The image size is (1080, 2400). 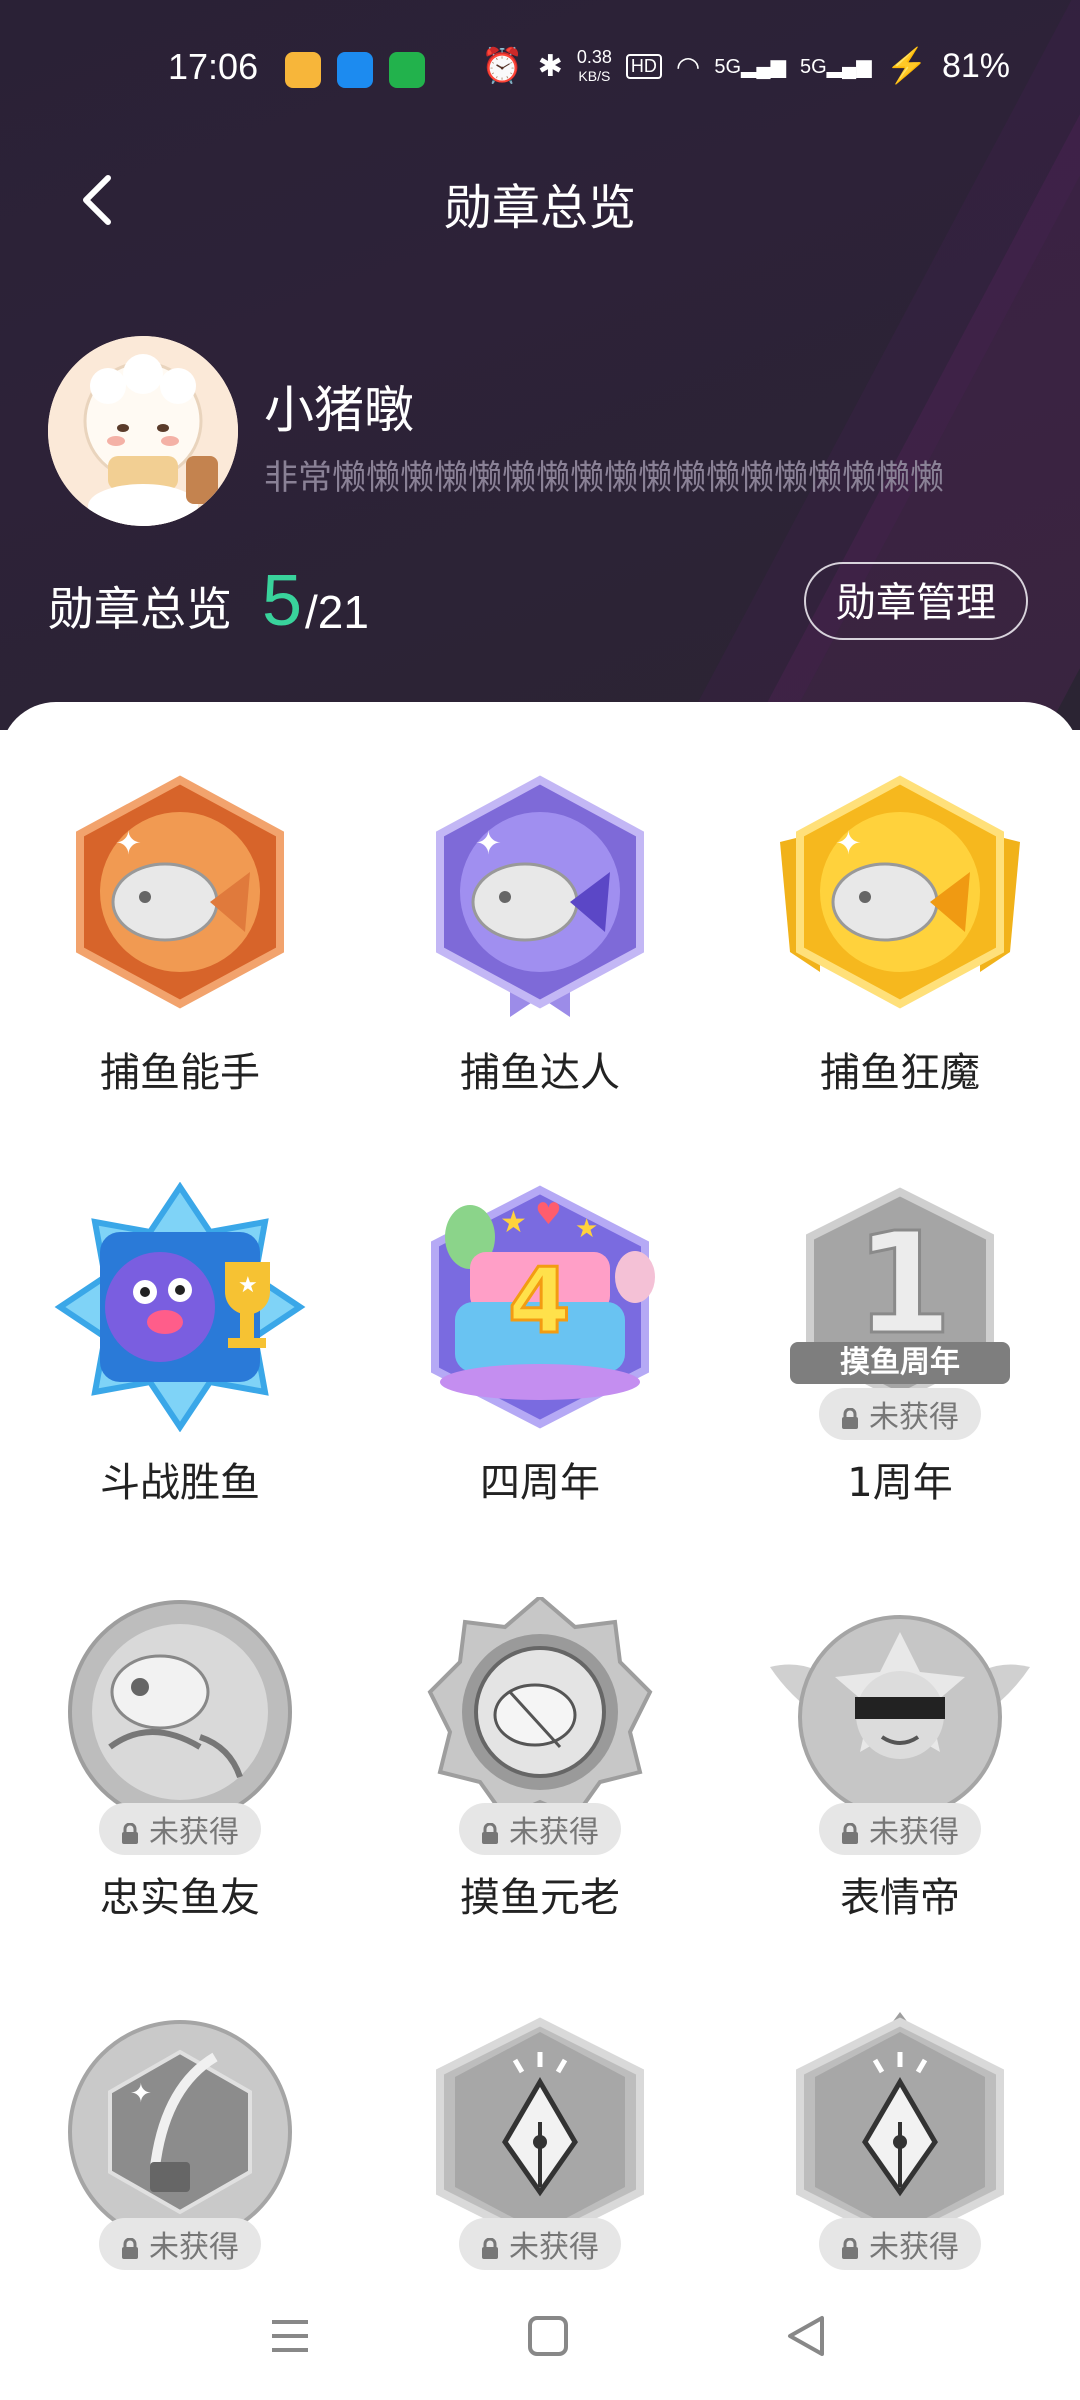 I want to click on system-nav-bar, so click(x=540, y=2336).